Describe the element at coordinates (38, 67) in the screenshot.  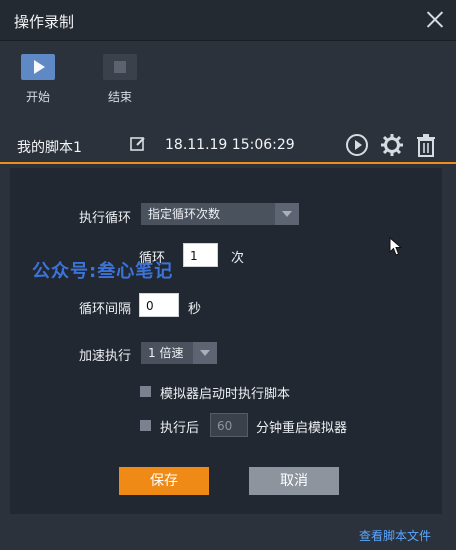
I see `play-icon` at that location.